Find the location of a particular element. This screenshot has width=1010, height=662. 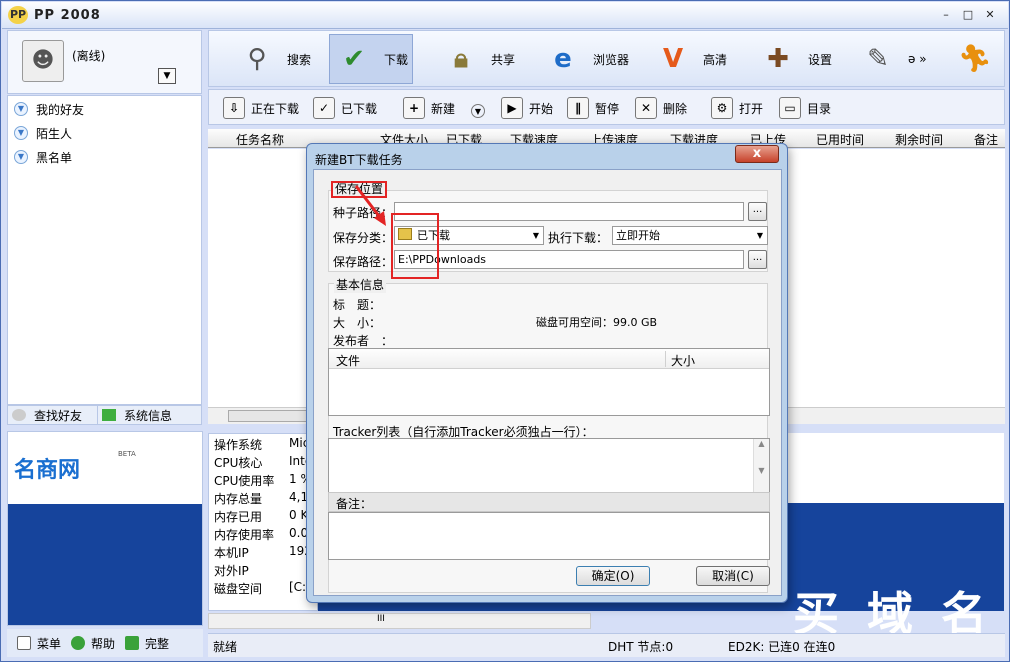

toolbar-settings-button: ✚ 设置 is located at coordinates (793, 59).